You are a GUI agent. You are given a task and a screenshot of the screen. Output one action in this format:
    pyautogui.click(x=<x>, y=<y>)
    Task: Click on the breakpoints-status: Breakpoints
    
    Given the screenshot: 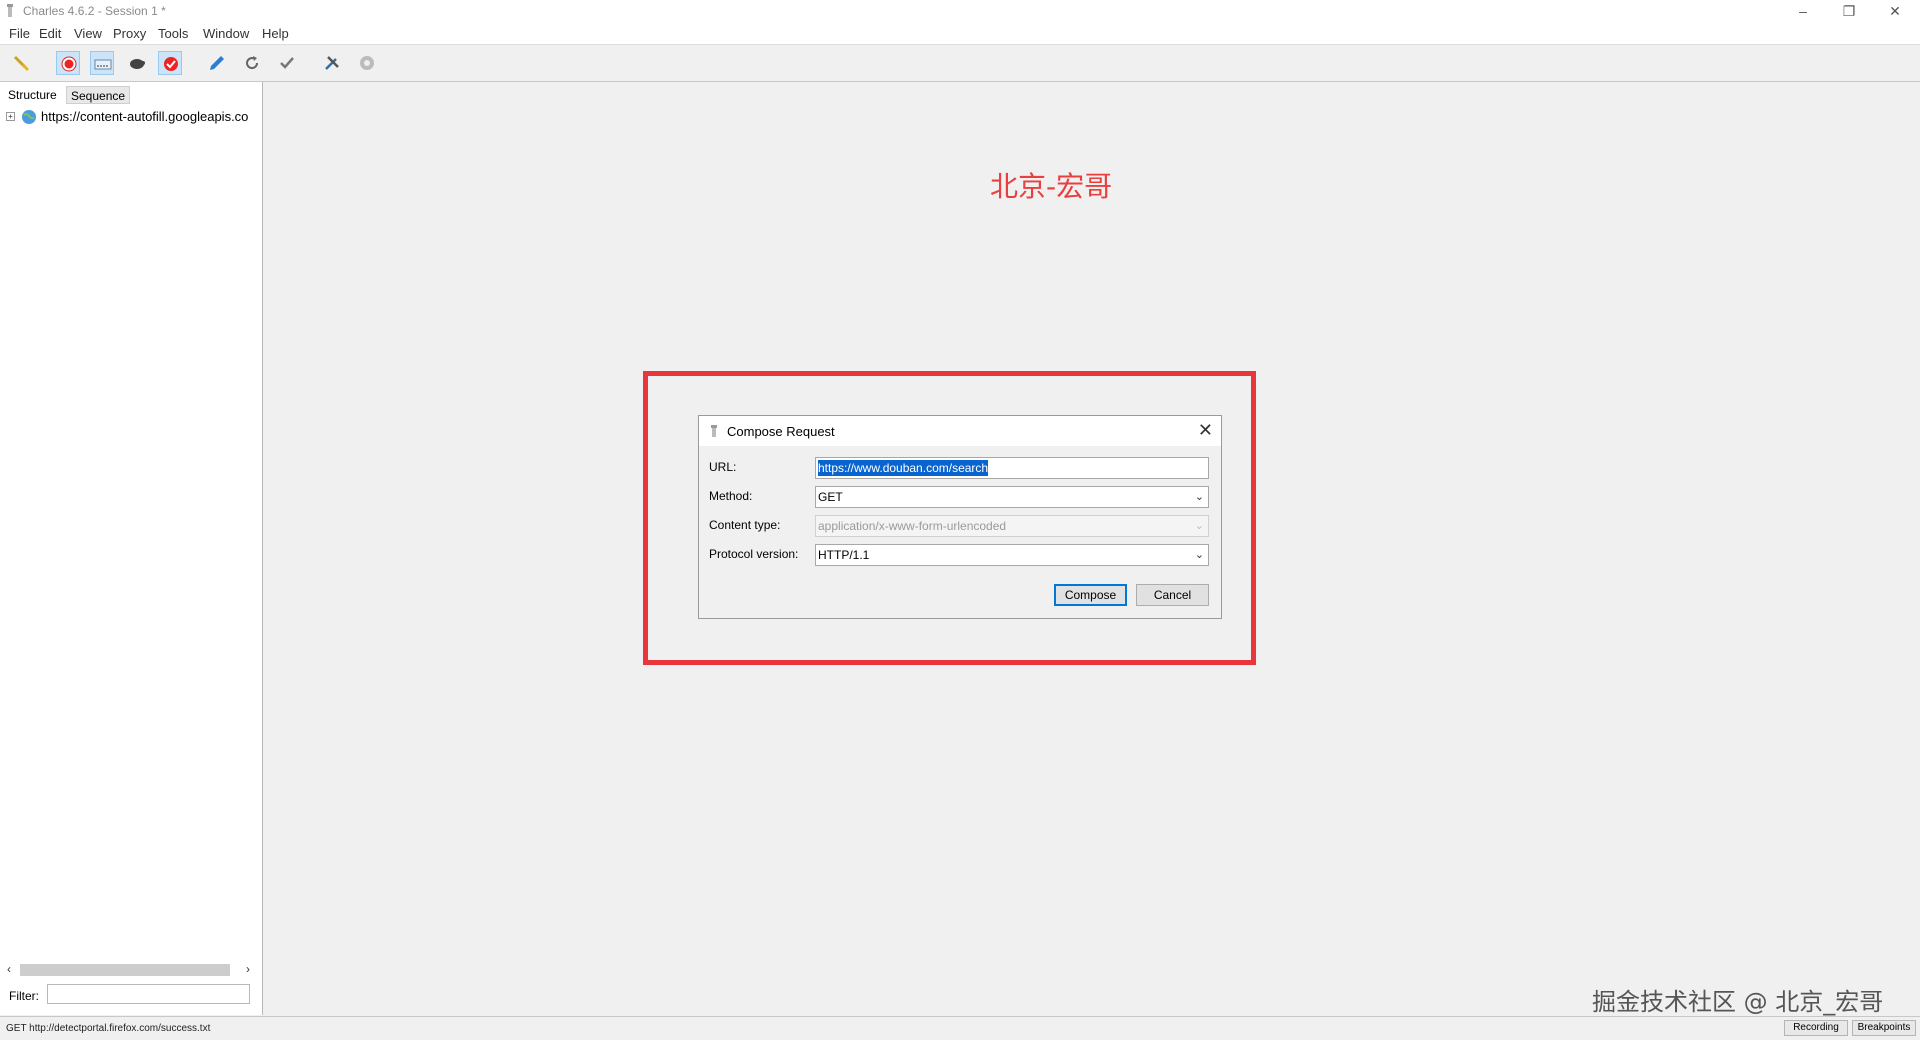 What is the action you would take?
    pyautogui.click(x=1884, y=1028)
    